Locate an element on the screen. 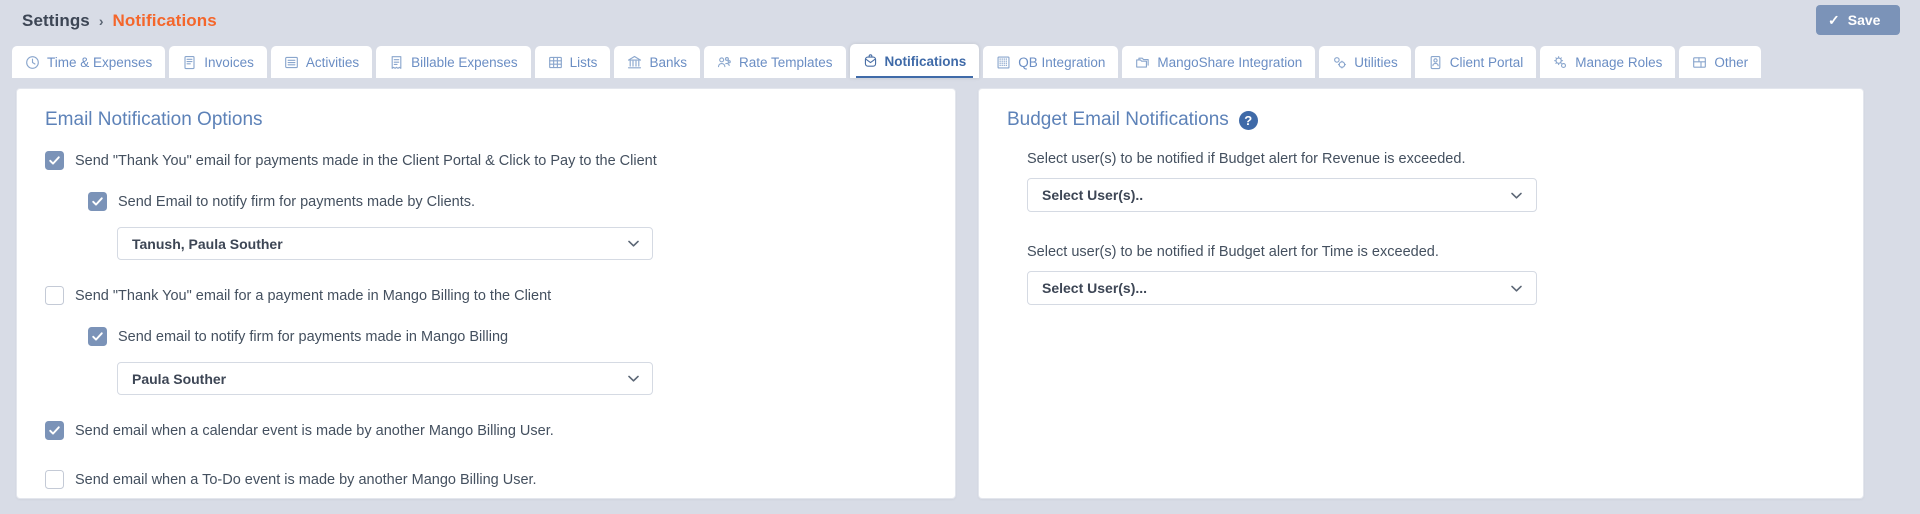  grid-dots-icon is located at coordinates (1003, 62).